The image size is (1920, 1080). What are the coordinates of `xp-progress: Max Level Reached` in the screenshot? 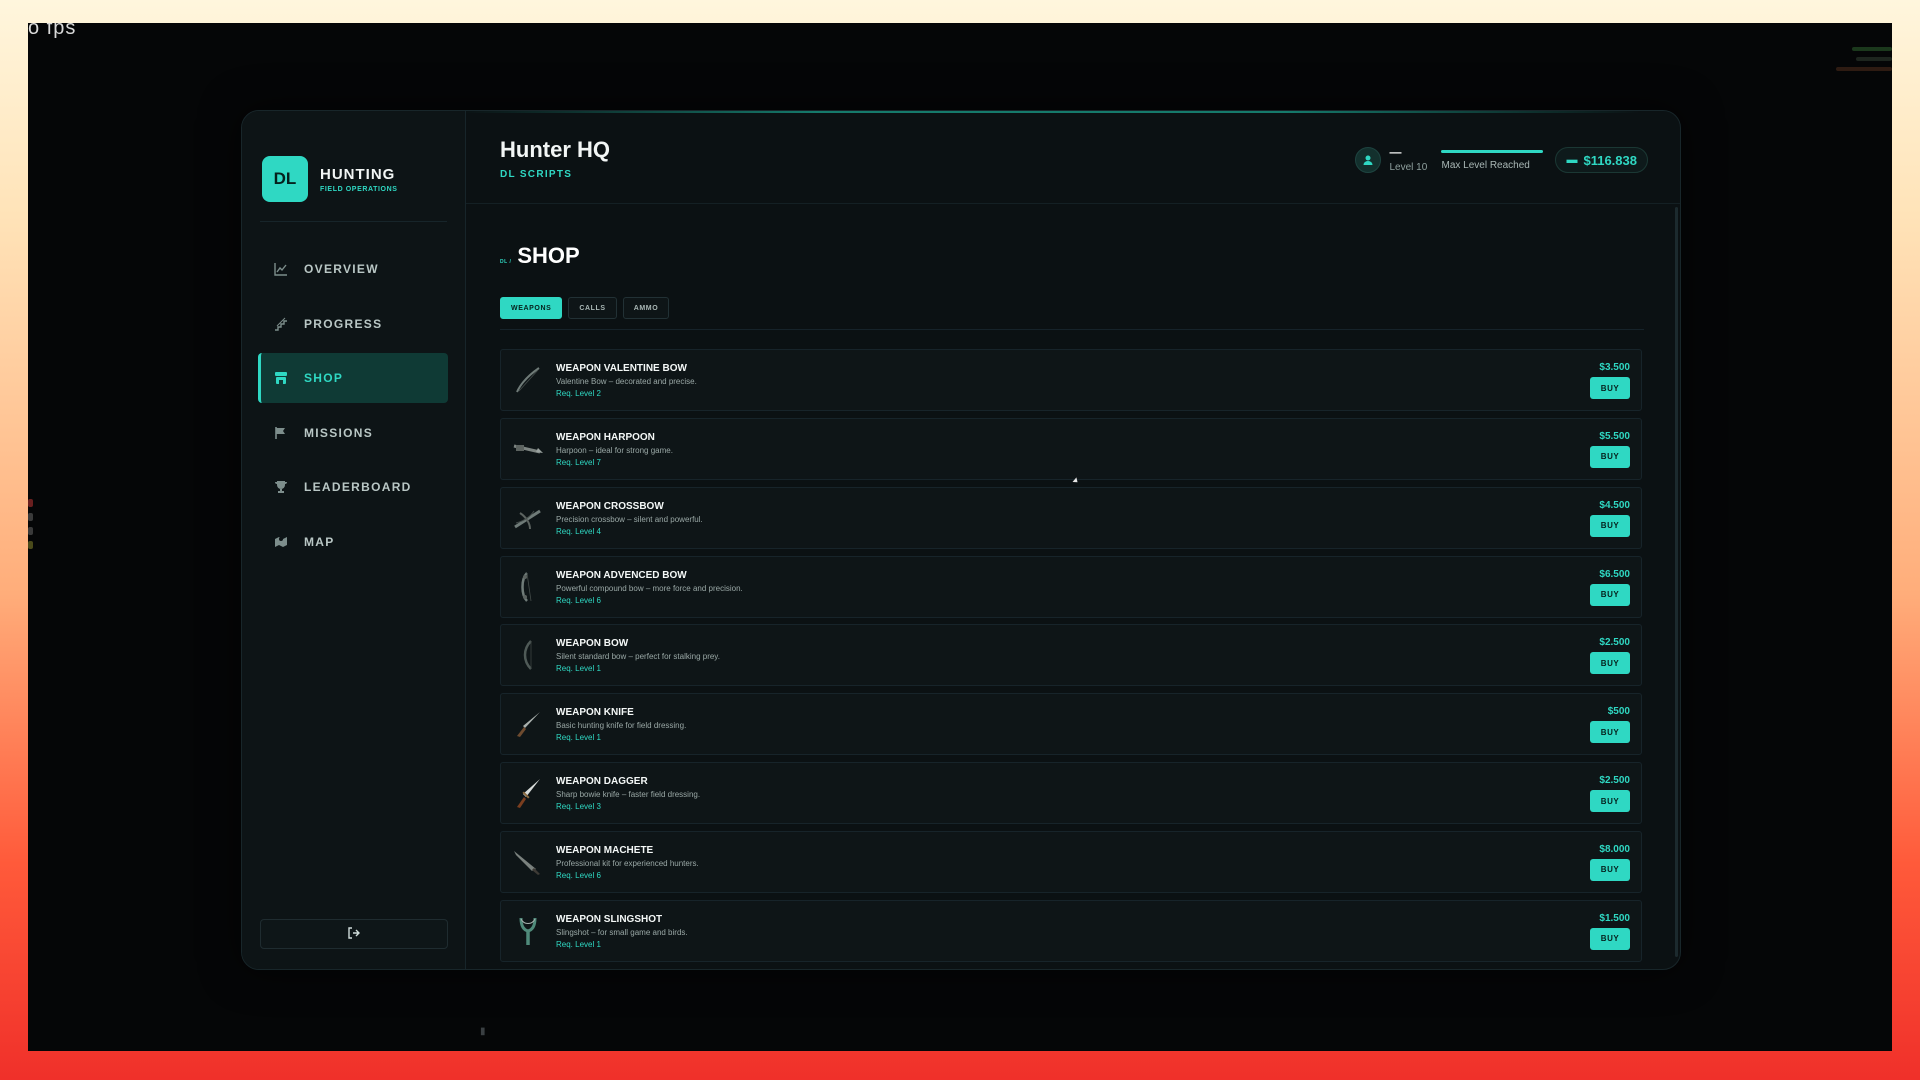 It's located at (1492, 160).